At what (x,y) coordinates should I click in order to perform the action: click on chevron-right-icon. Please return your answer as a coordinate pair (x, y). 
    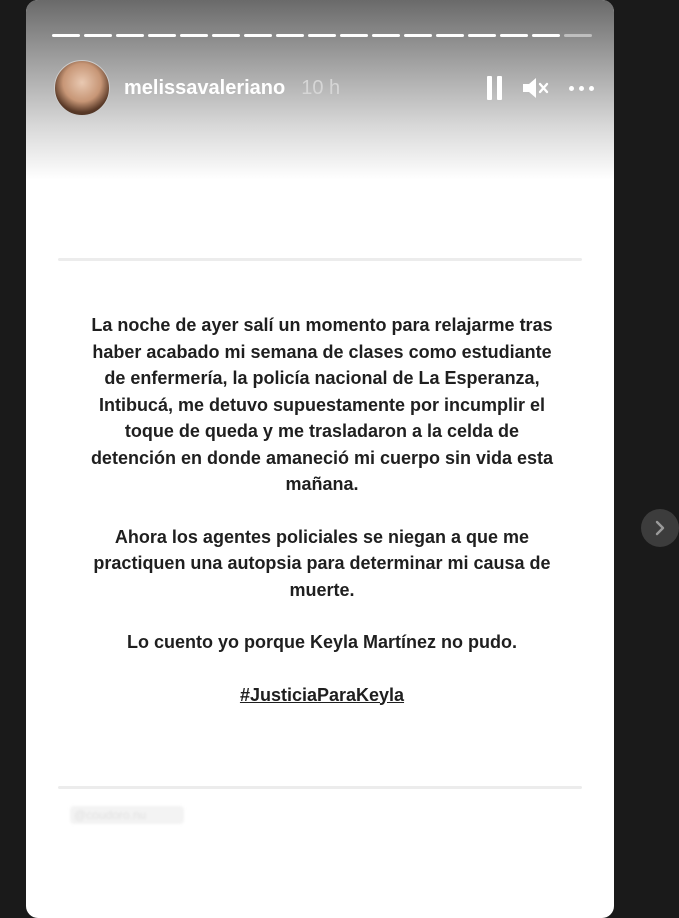
    Looking at the image, I should click on (660, 528).